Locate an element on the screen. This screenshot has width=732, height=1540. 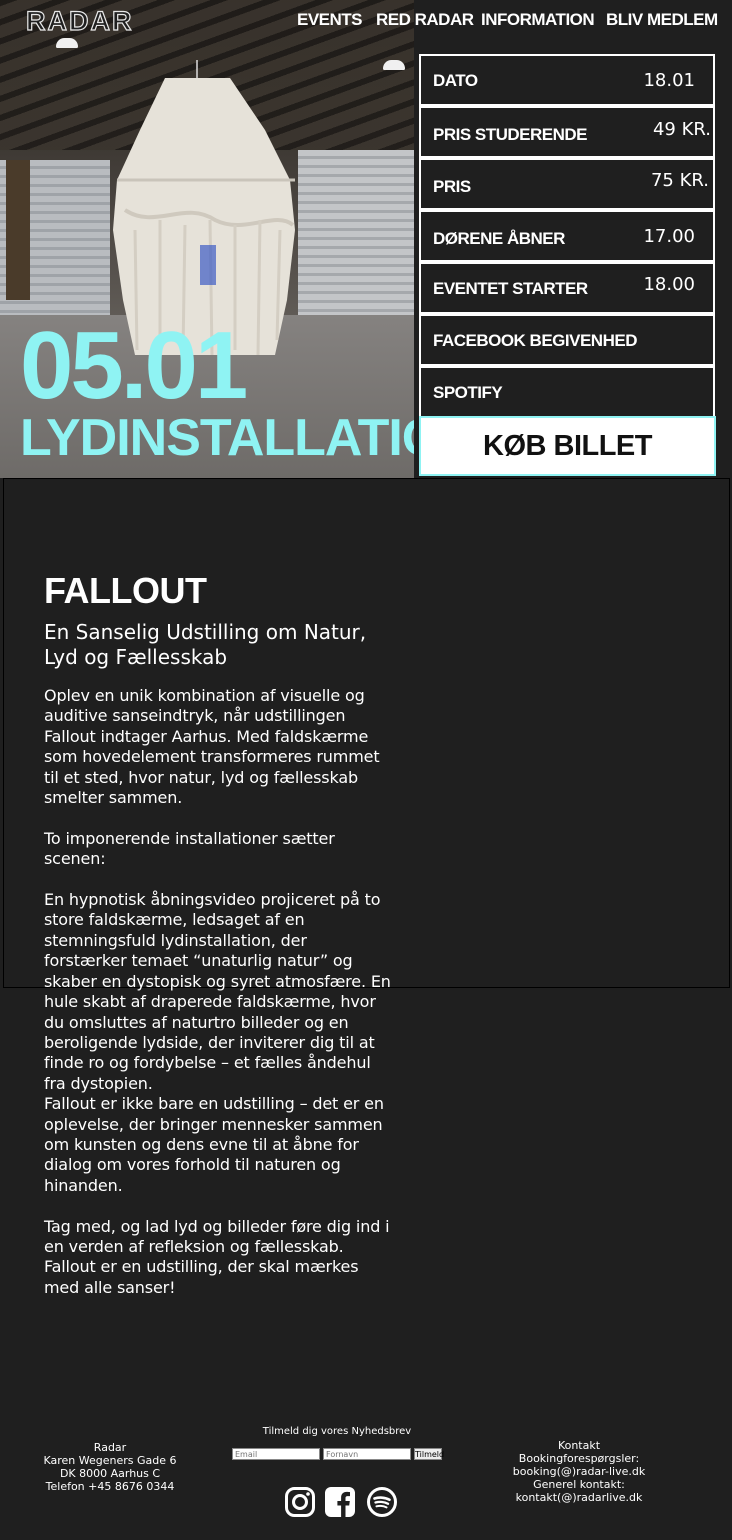
article-title: FALLOUT is located at coordinates (125, 590).